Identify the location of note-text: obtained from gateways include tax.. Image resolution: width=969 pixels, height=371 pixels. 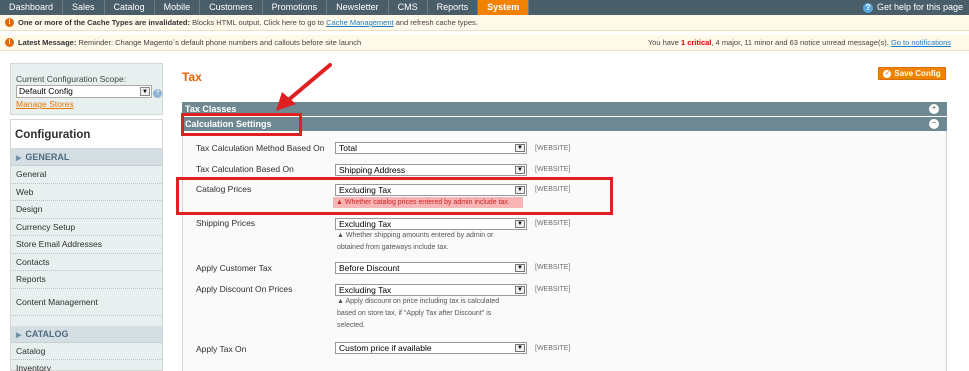
(393, 247).